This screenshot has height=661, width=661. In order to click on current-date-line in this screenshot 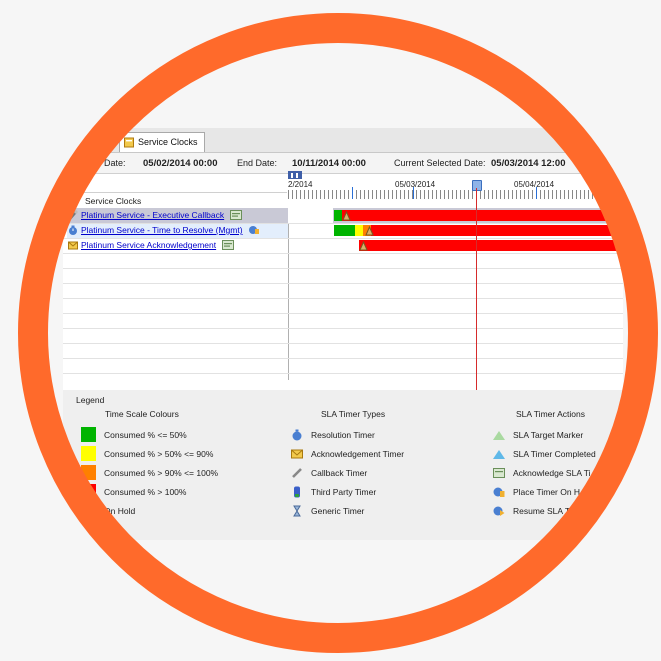, I will do `click(476, 289)`.